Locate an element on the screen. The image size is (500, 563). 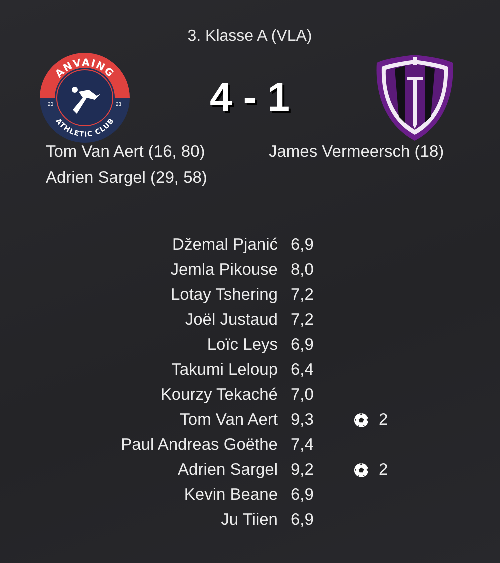
match-score: 4 - 1 is located at coordinates (250, 98).